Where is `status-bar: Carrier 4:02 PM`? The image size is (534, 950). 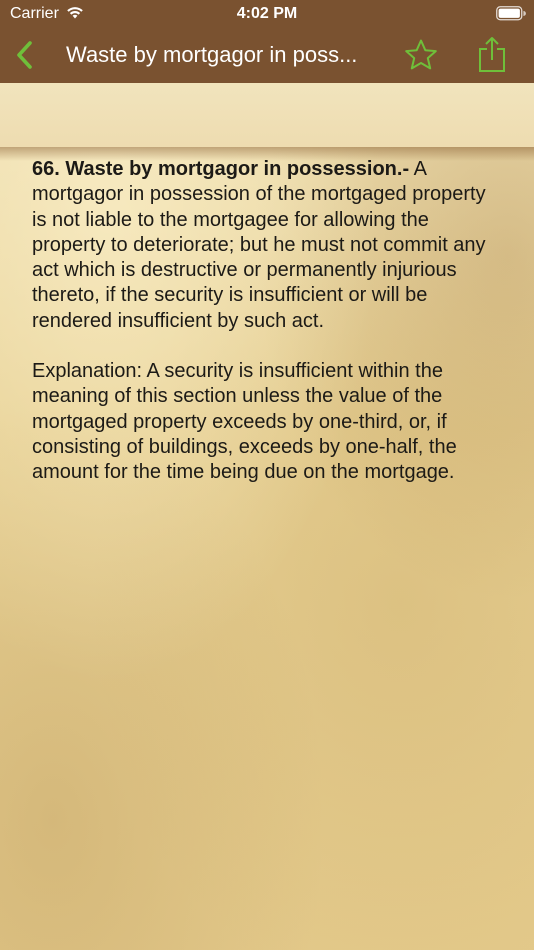 status-bar: Carrier 4:02 PM is located at coordinates (267, 14).